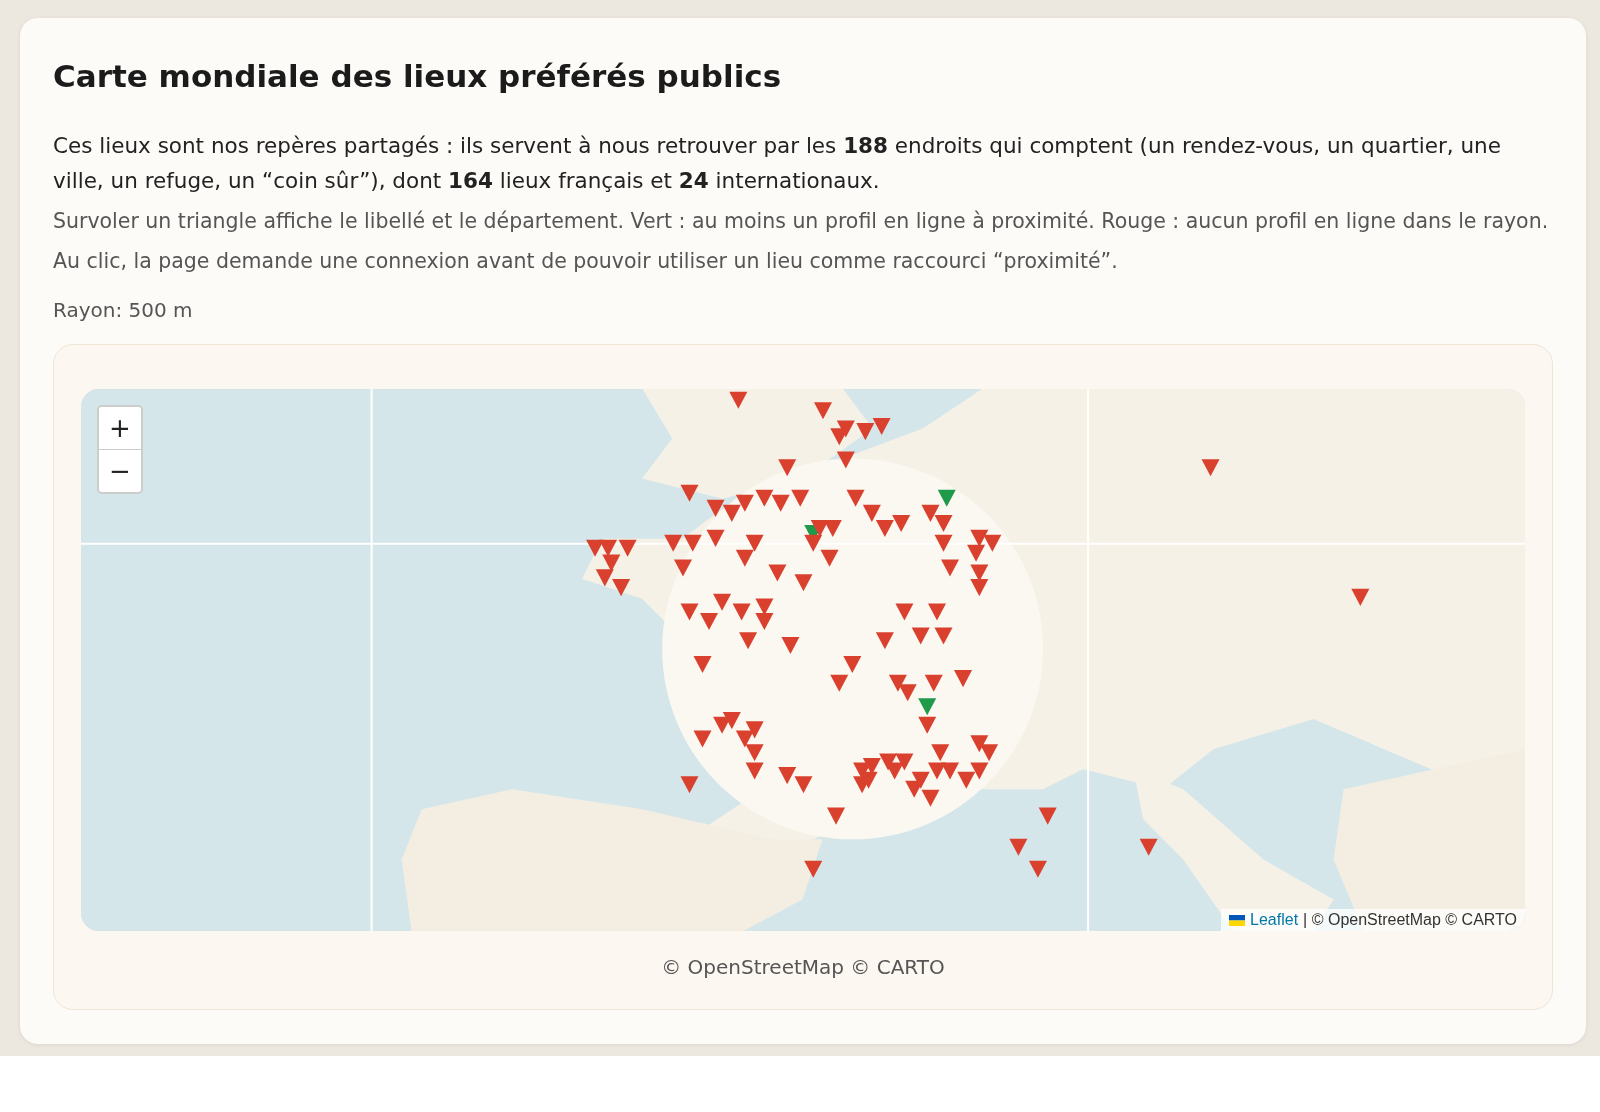 Image resolution: width=1600 pixels, height=1112 pixels. What do you see at coordinates (777, 163) in the screenshot?
I see `intro-paragraph: Ces lieux sont nos repères partagés : ils servent à nous retrouver par les 188 endroits qui comptent (un rendez-vous, un quartier, une ville, un refuge, un “coin sûr”), dont 164 lieux français et 24 internationaux.` at bounding box center [777, 163].